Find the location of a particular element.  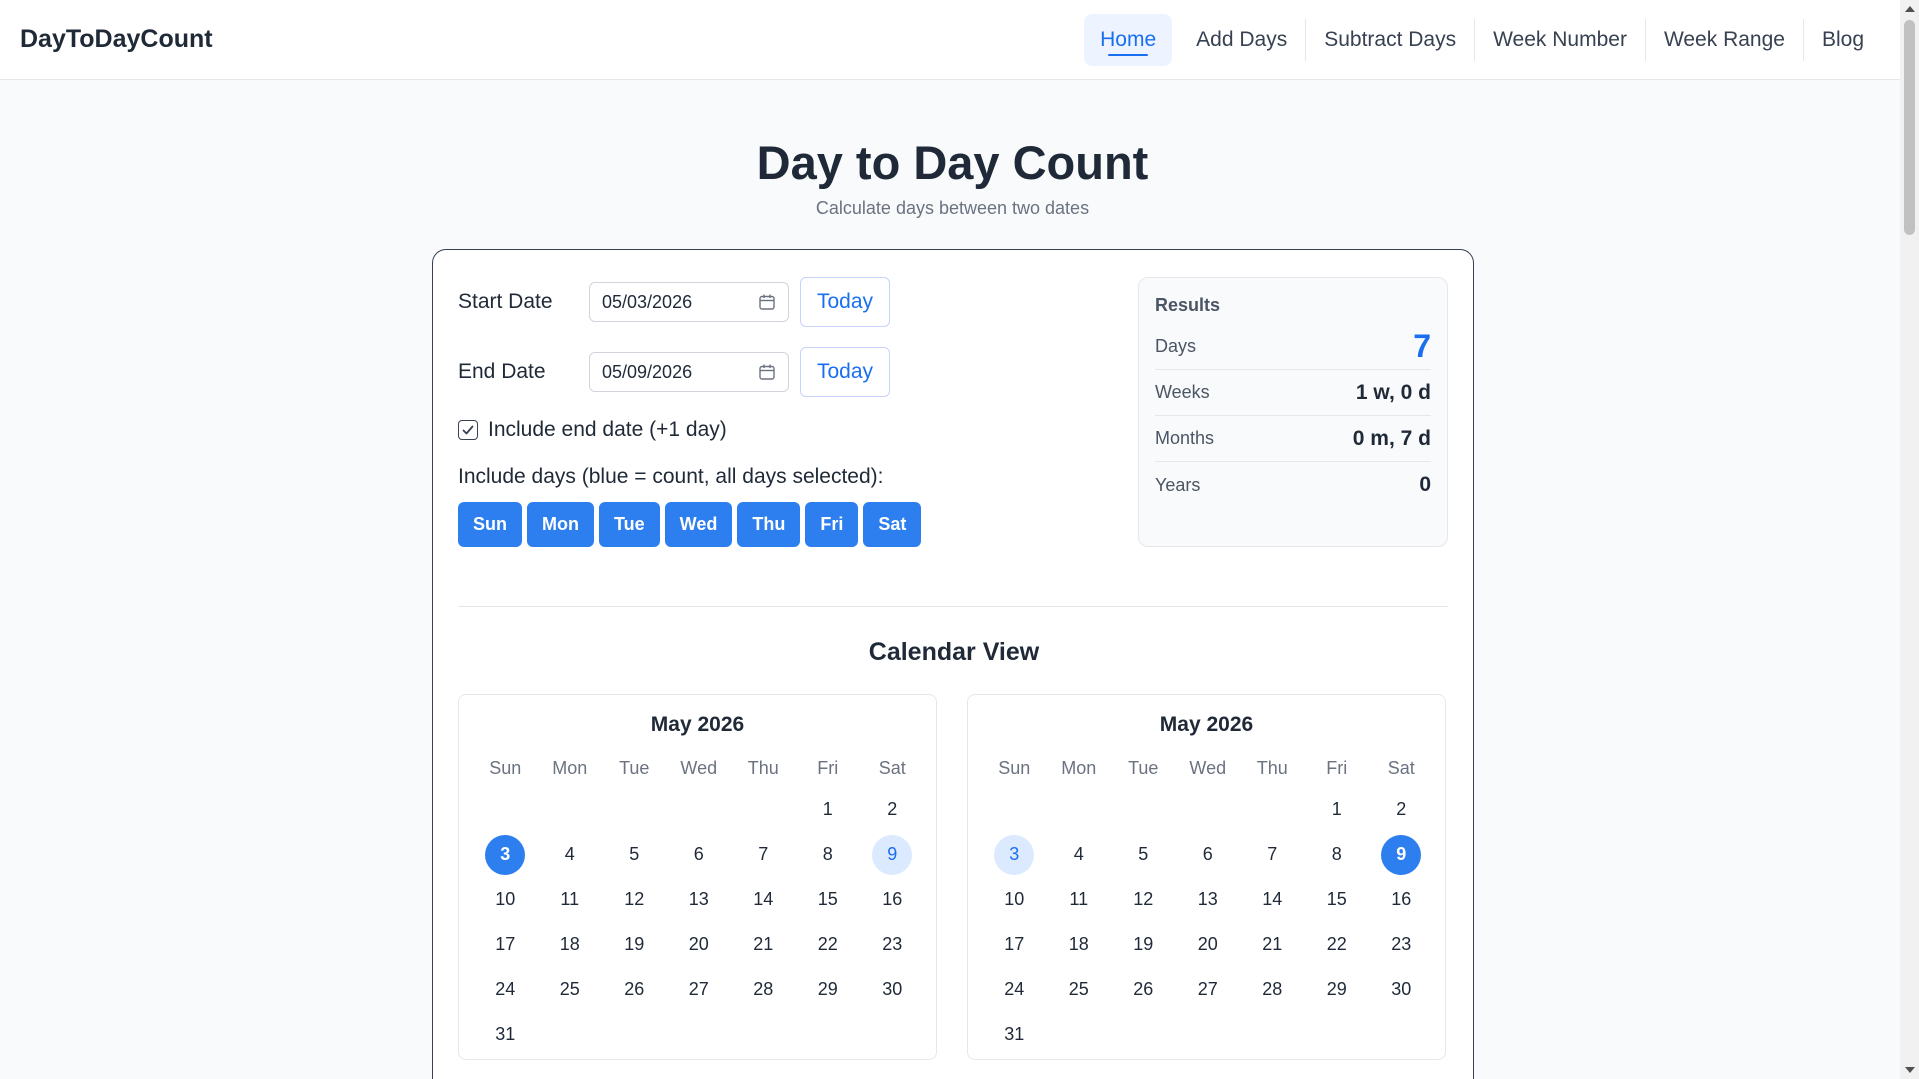

nav-blog: Blog is located at coordinates (1843, 40).